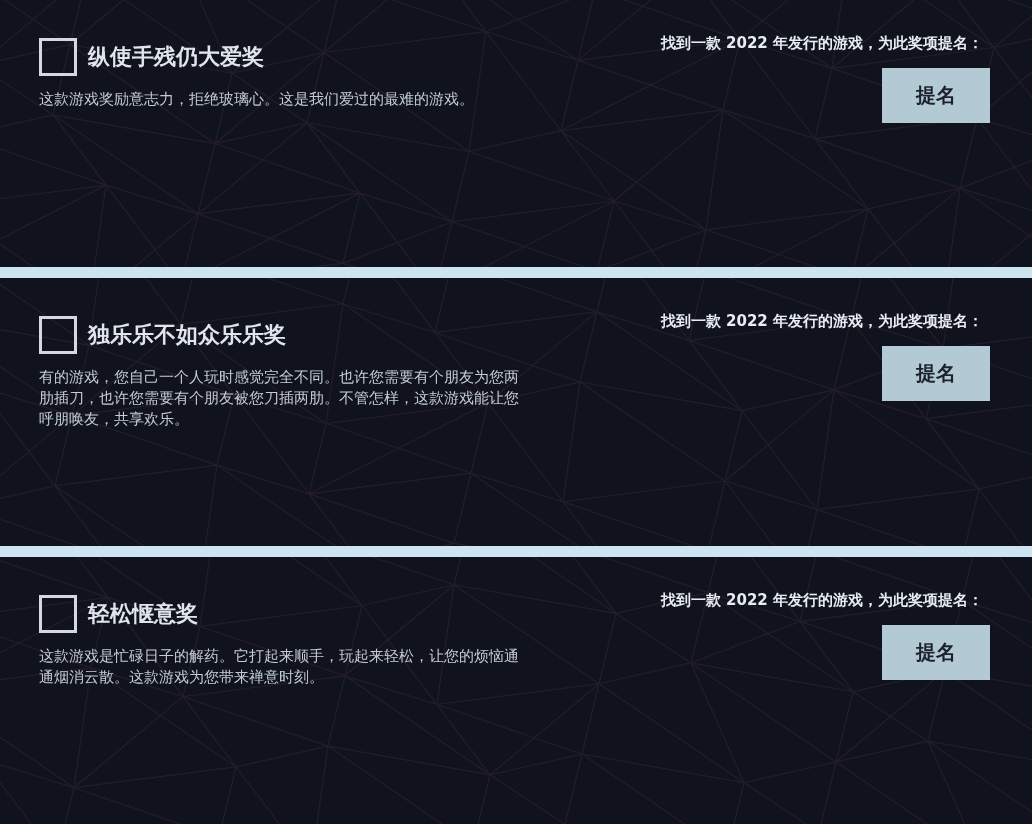 The image size is (1032, 824). What do you see at coordinates (143, 613) in the screenshot?
I see `award-title: 轻松惬意奖` at bounding box center [143, 613].